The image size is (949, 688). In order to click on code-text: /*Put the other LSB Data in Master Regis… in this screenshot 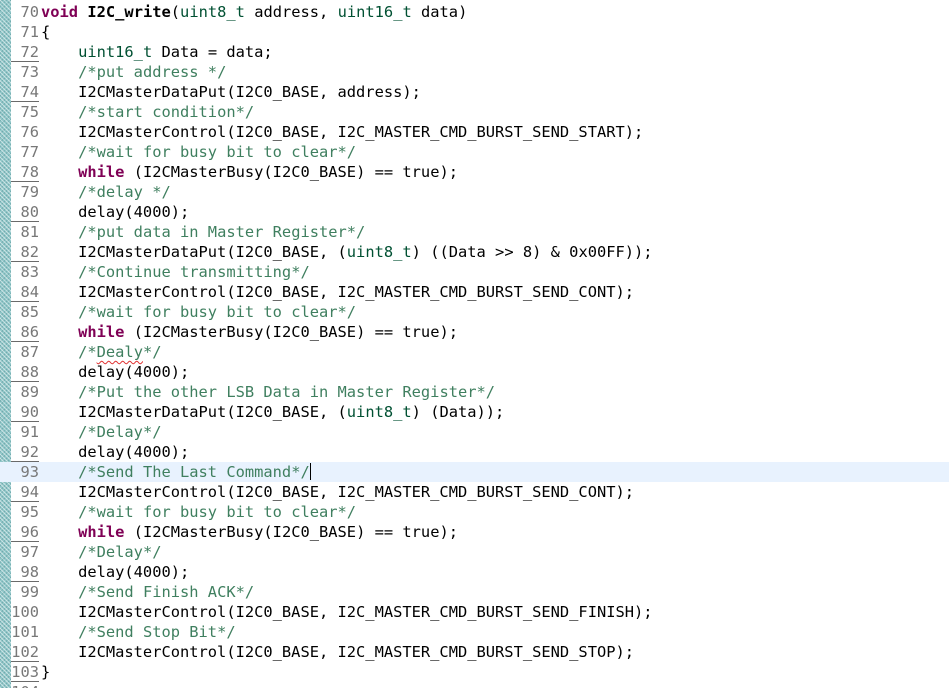, I will do `click(268, 392)`.